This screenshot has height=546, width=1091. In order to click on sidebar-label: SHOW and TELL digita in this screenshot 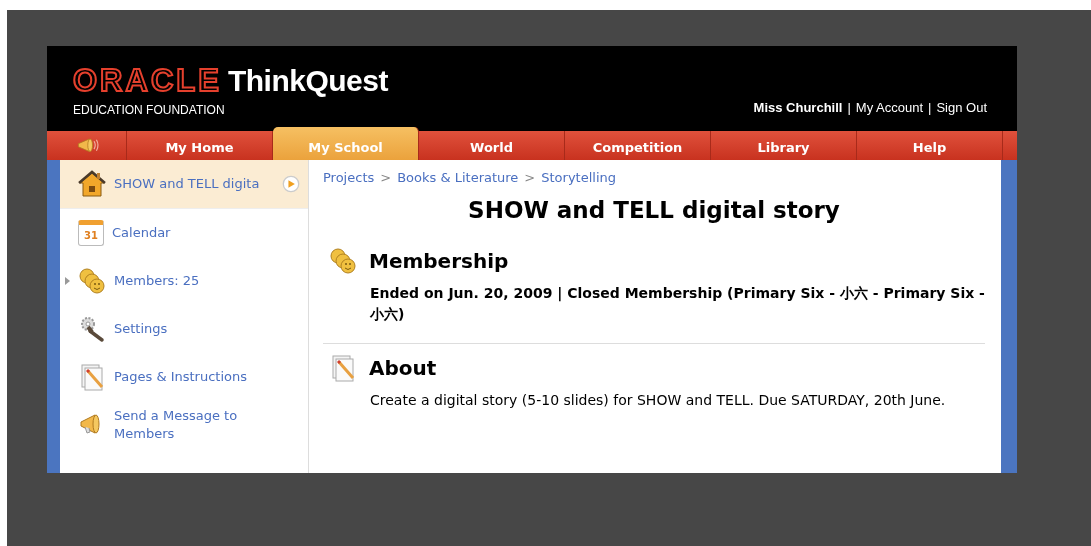, I will do `click(194, 184)`.